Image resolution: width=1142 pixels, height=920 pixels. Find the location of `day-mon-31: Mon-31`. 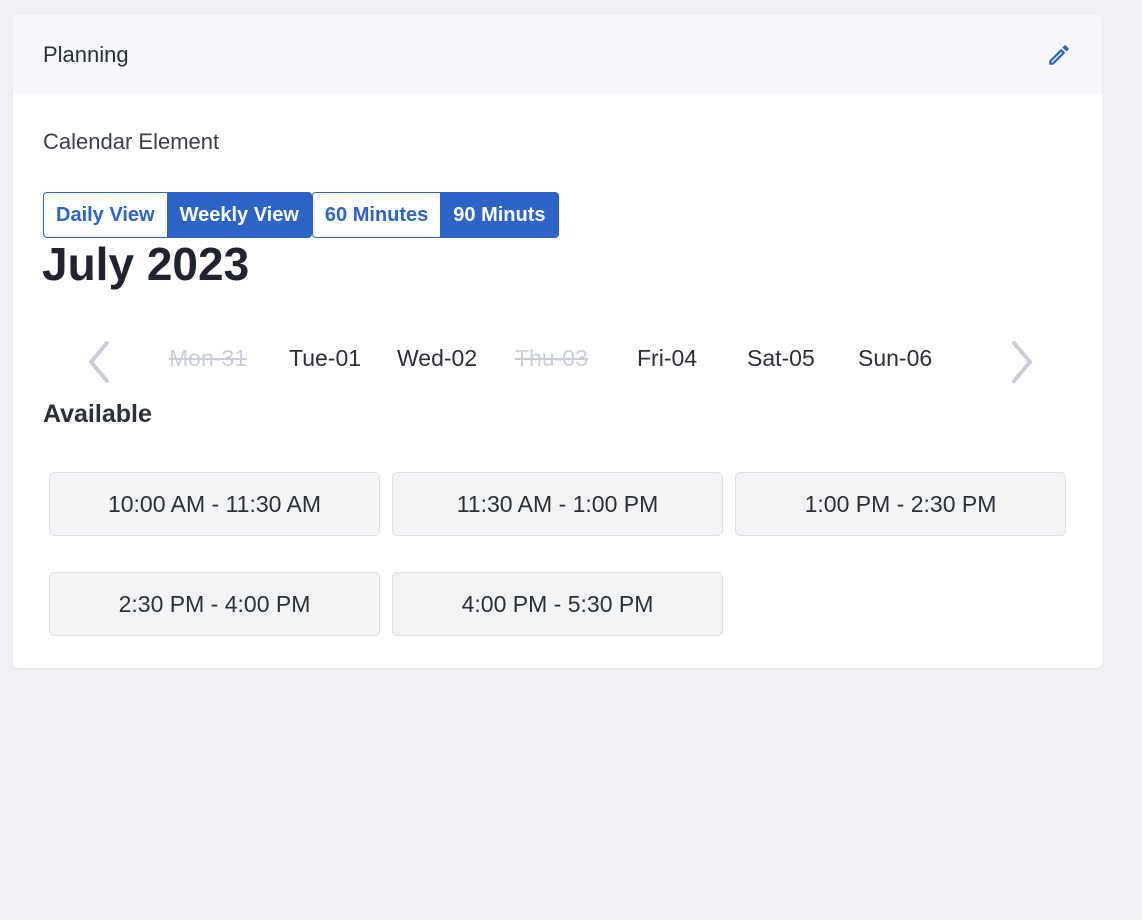

day-mon-31: Mon-31 is located at coordinates (208, 358).